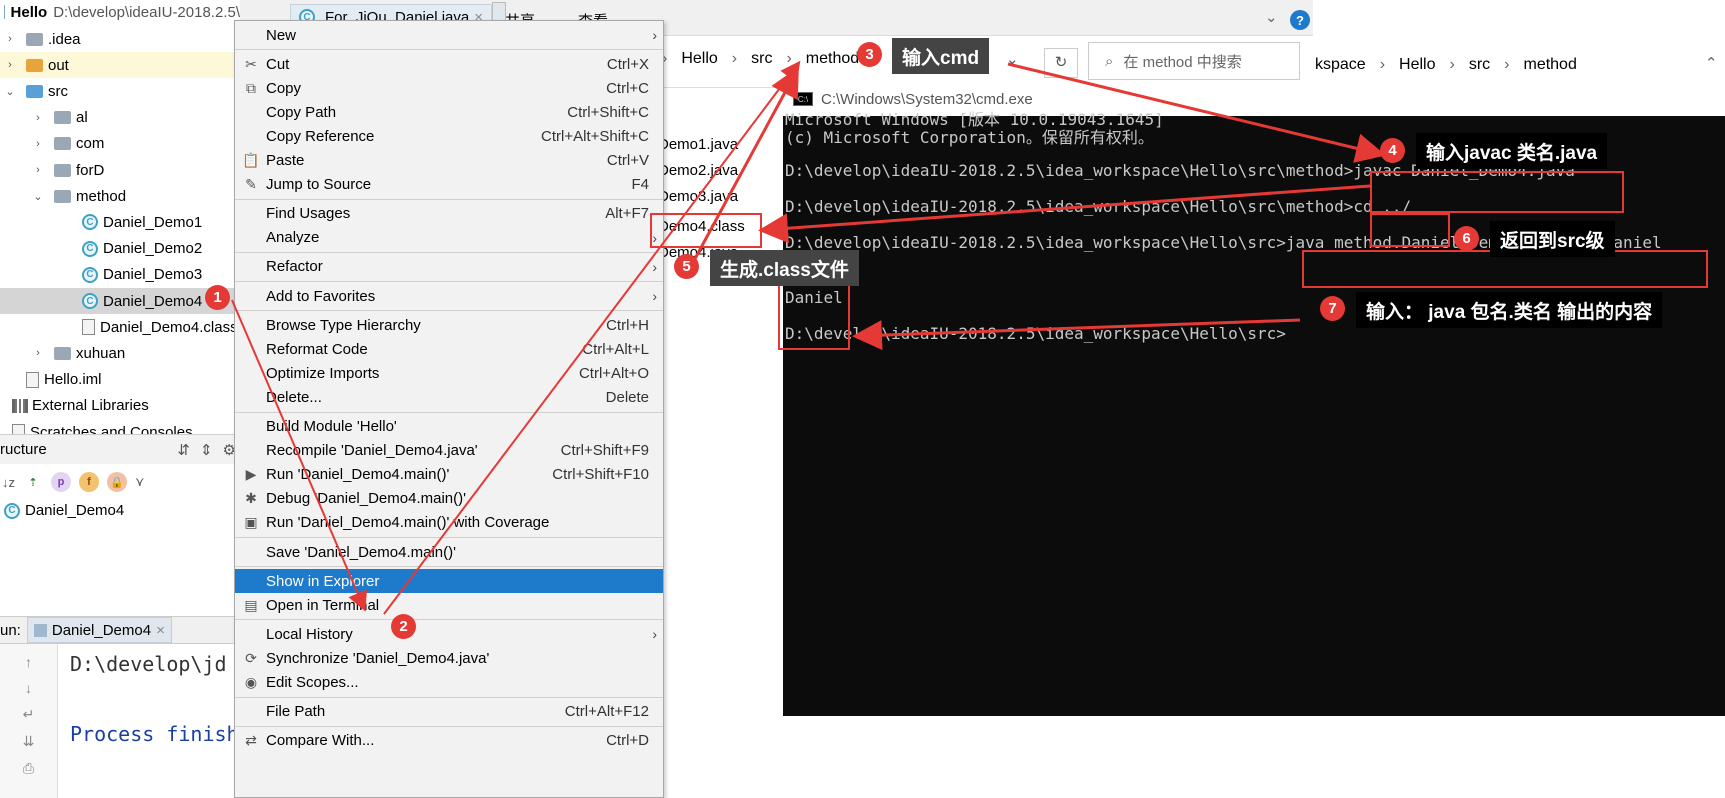 The width and height of the screenshot is (1725, 798). Describe the element at coordinates (28, 768) in the screenshot. I see `print-icon: ⎙` at that location.